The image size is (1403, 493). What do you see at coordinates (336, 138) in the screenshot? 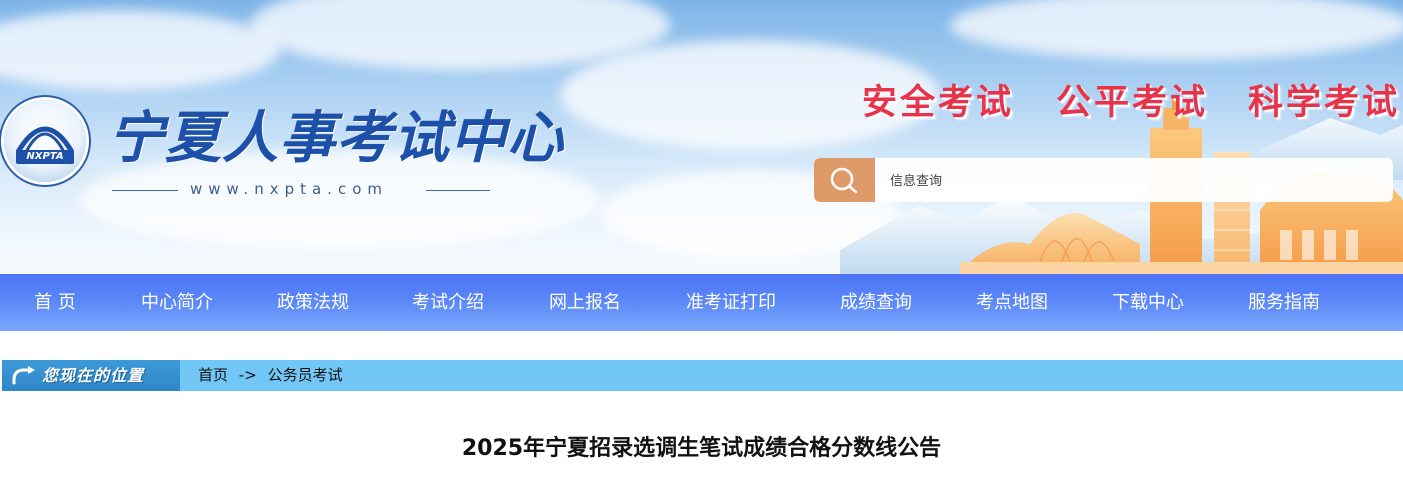
I see `site-title: 宁夏人事考试中心` at bounding box center [336, 138].